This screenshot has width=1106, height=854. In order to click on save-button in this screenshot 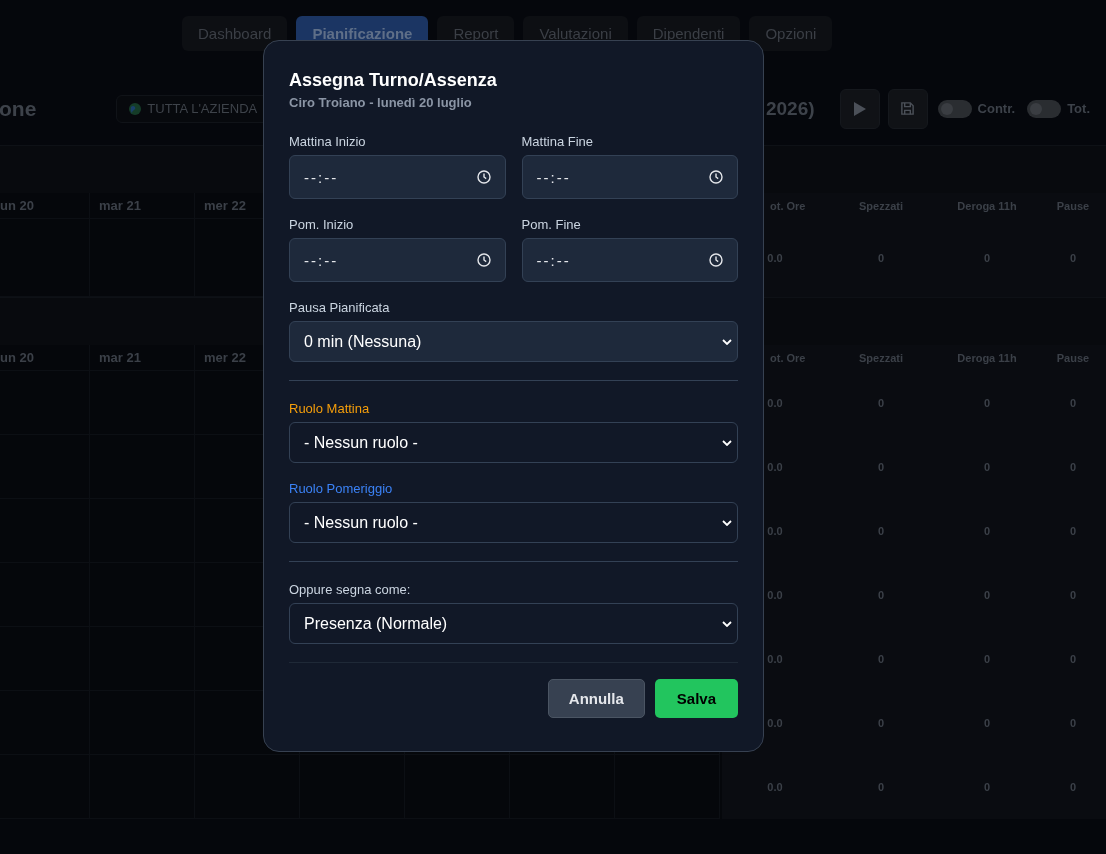, I will do `click(907, 108)`.